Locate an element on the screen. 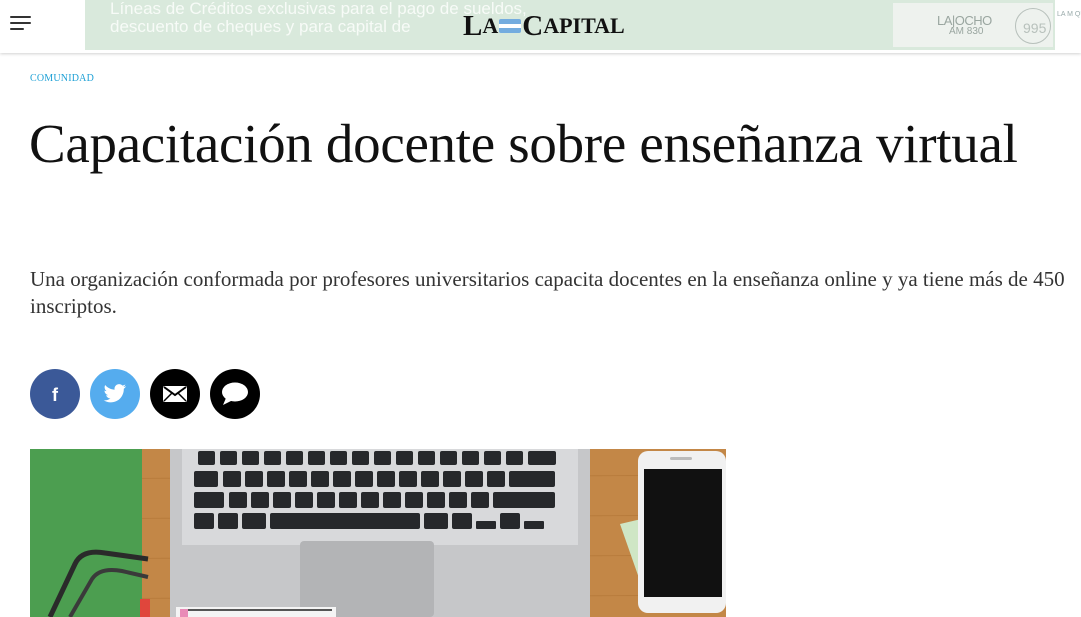 The image size is (1081, 617). site-logo: LA C APITAL is located at coordinates (544, 26).